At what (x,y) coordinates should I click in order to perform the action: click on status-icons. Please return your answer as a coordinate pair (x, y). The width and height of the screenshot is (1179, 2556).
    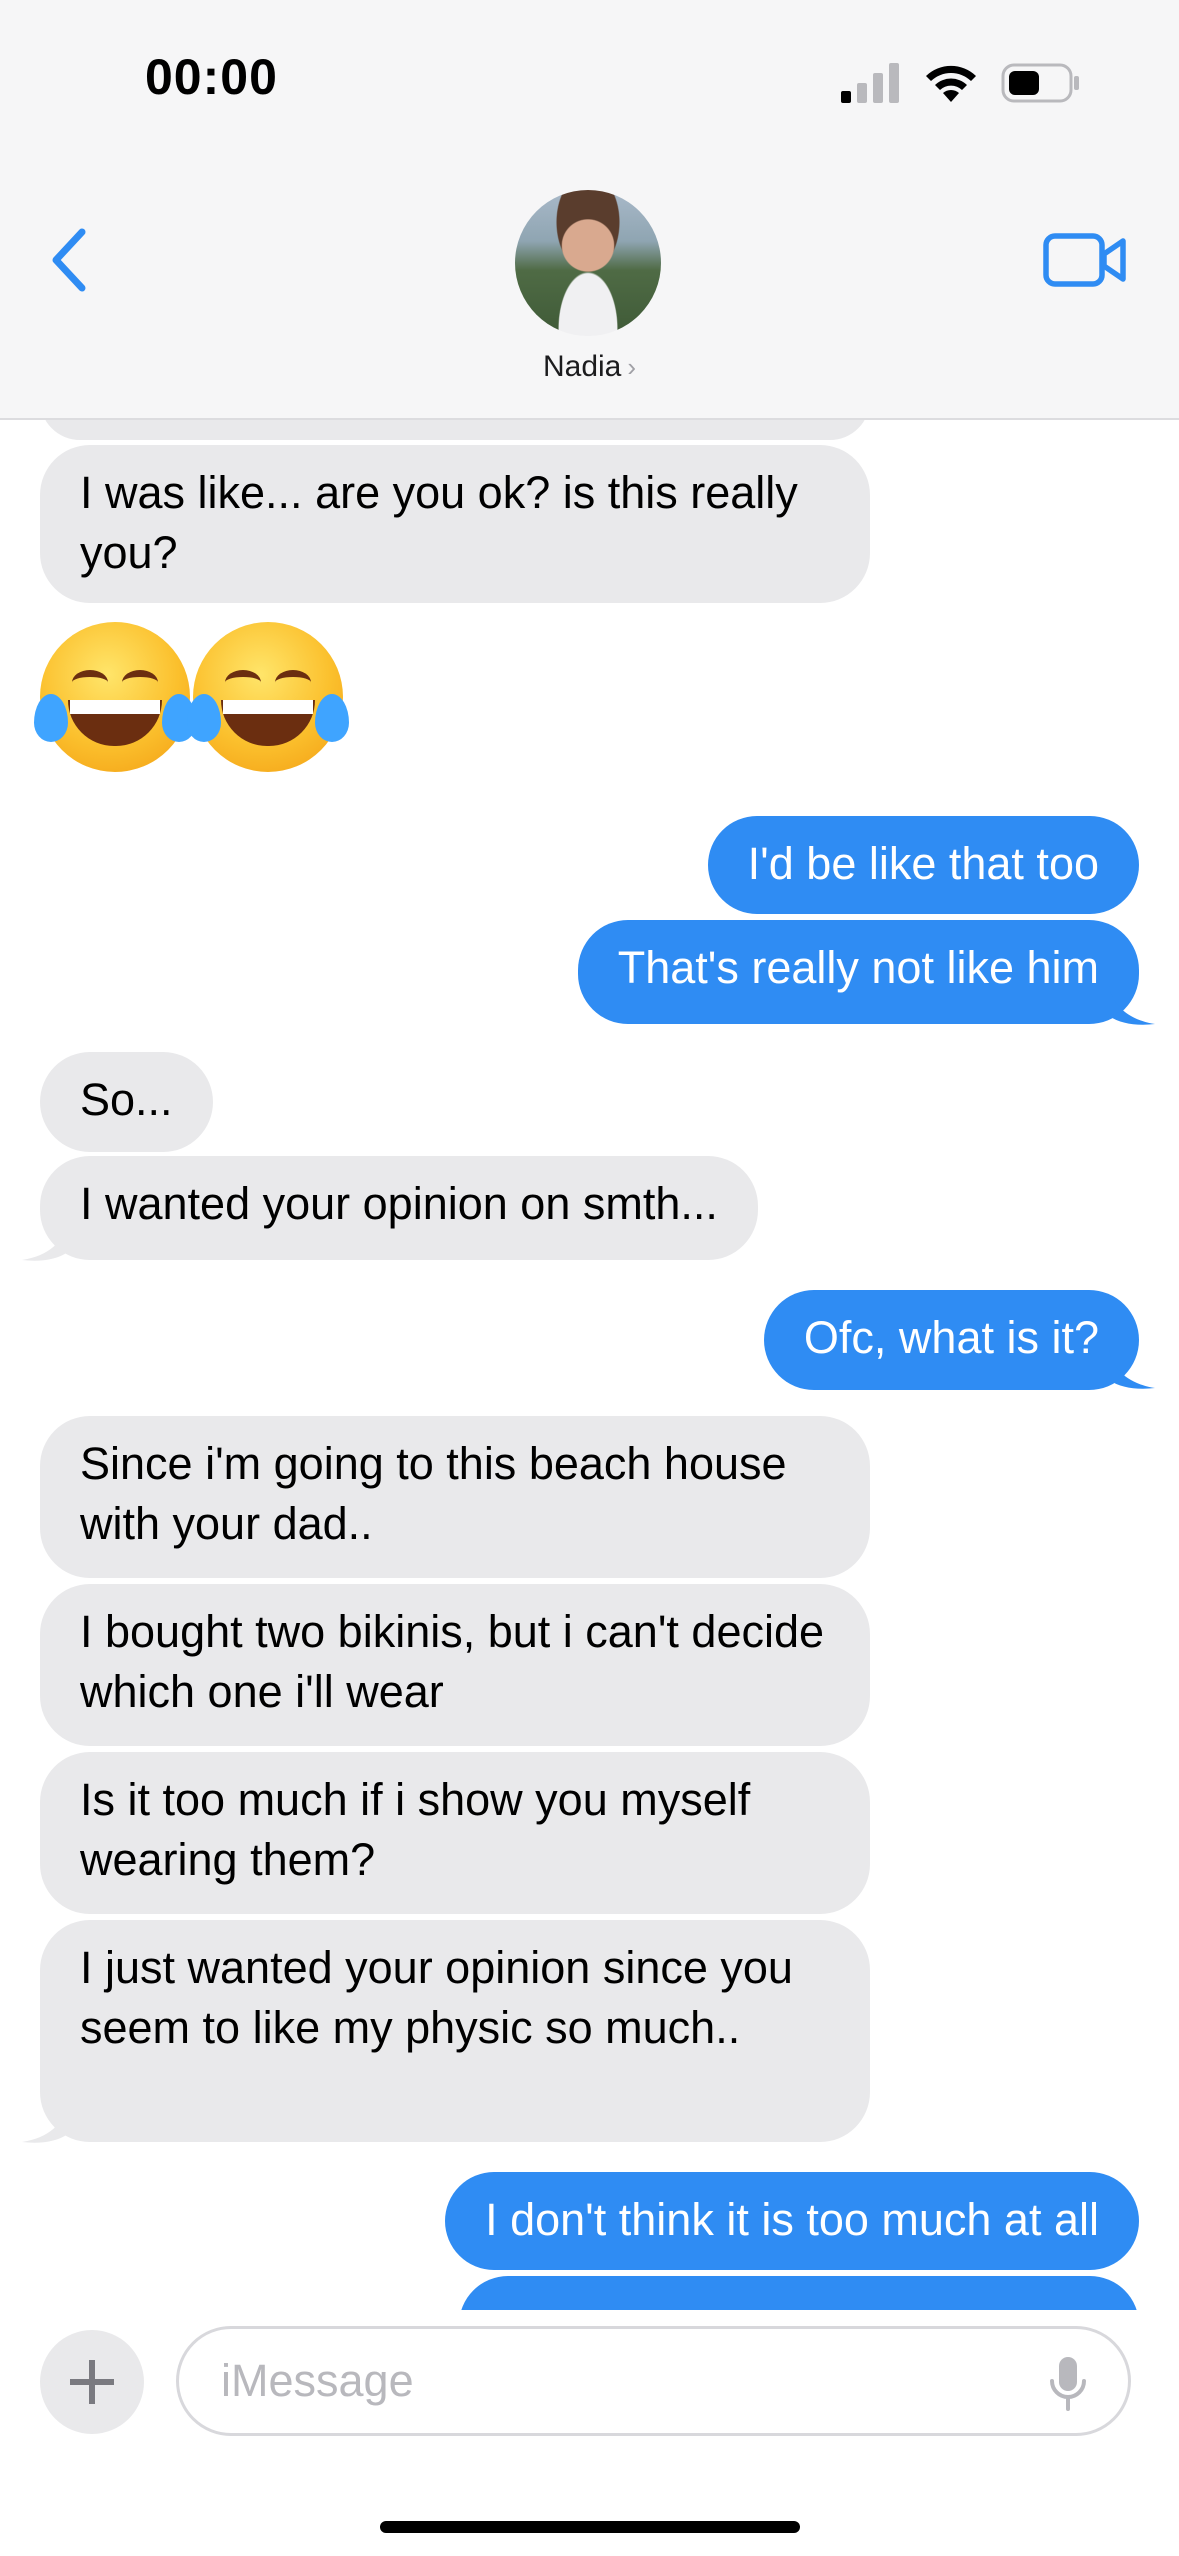
    Looking at the image, I should click on (961, 83).